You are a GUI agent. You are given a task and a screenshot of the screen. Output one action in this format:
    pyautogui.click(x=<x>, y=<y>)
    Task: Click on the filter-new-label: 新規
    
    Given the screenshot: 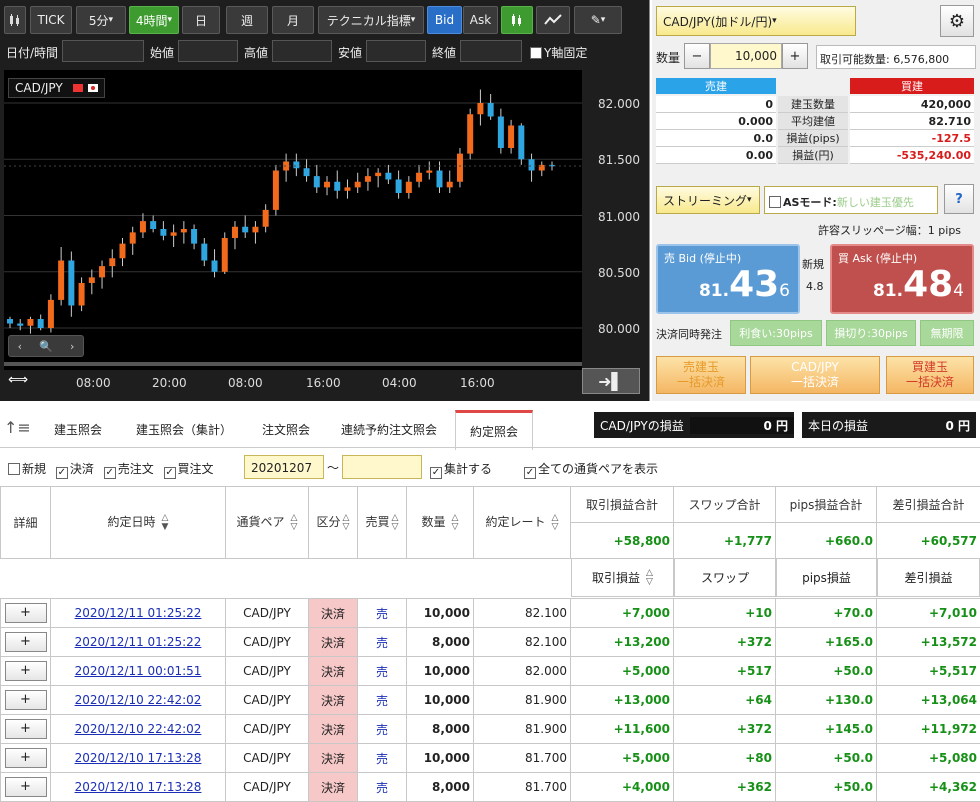 What is the action you would take?
    pyautogui.click(x=34, y=469)
    